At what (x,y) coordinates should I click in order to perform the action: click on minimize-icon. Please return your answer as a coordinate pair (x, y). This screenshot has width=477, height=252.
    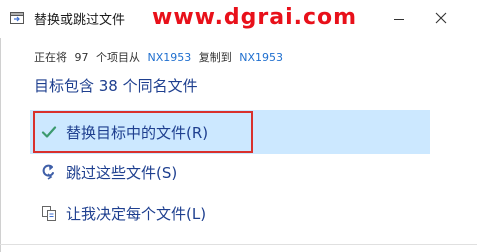
    Looking at the image, I should click on (399, 19).